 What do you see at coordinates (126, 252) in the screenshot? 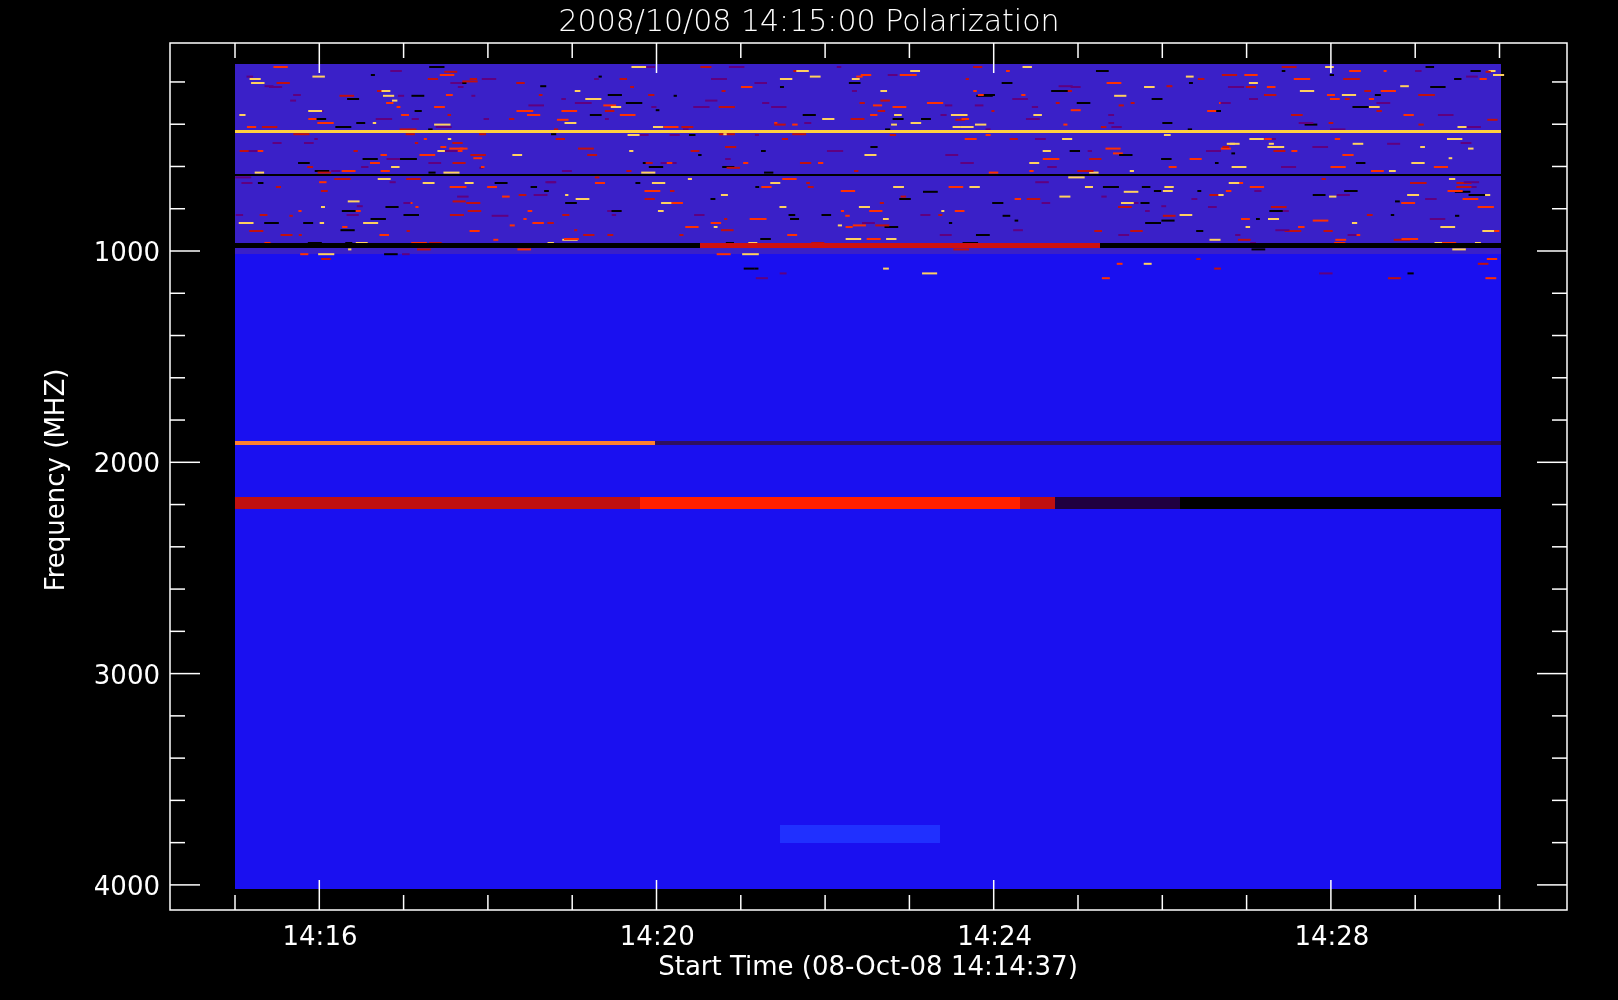
I see `y-tick-label: 1000` at bounding box center [126, 252].